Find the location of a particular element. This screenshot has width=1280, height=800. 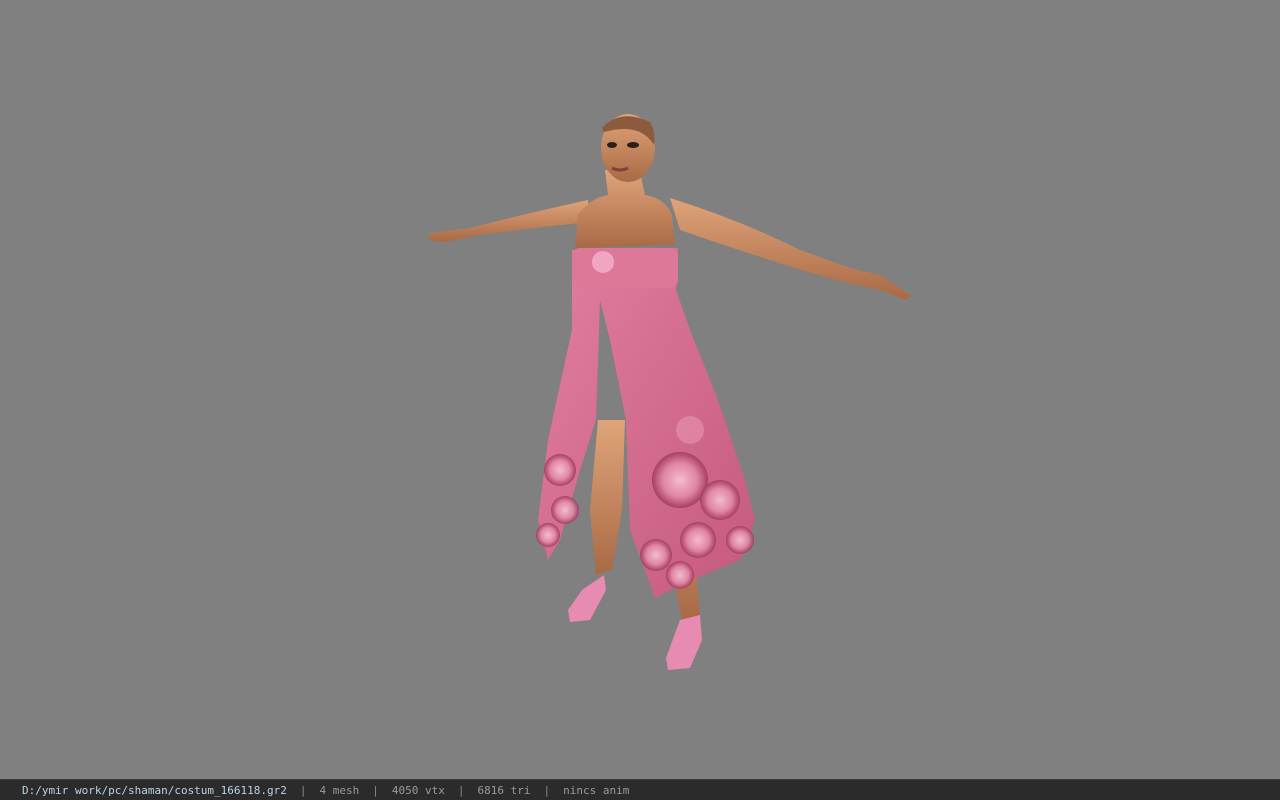

right-arm is located at coordinates (791, 249).